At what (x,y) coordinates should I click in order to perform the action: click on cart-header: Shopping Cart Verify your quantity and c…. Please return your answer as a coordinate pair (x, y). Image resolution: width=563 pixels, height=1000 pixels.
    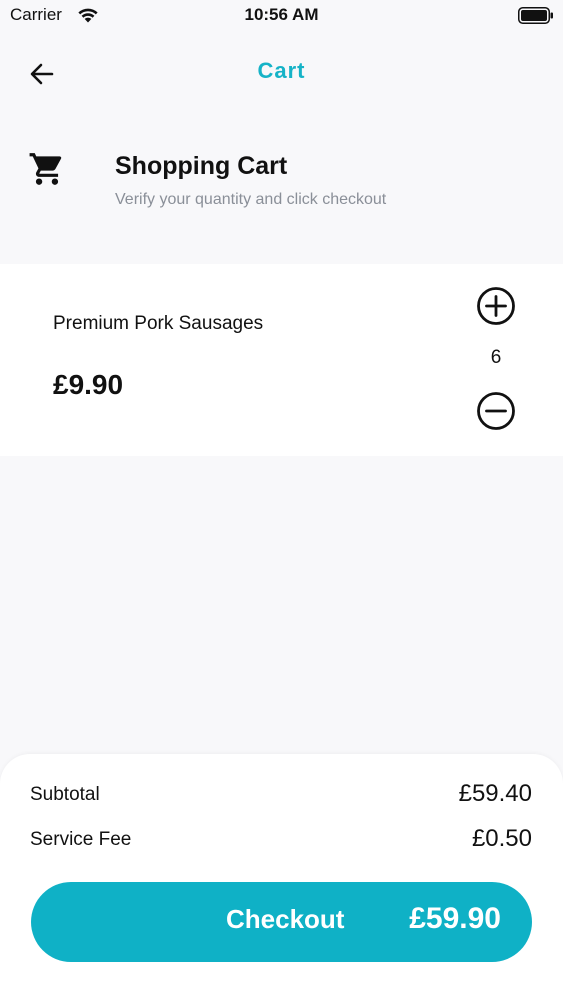
    Looking at the image, I should click on (281, 185).